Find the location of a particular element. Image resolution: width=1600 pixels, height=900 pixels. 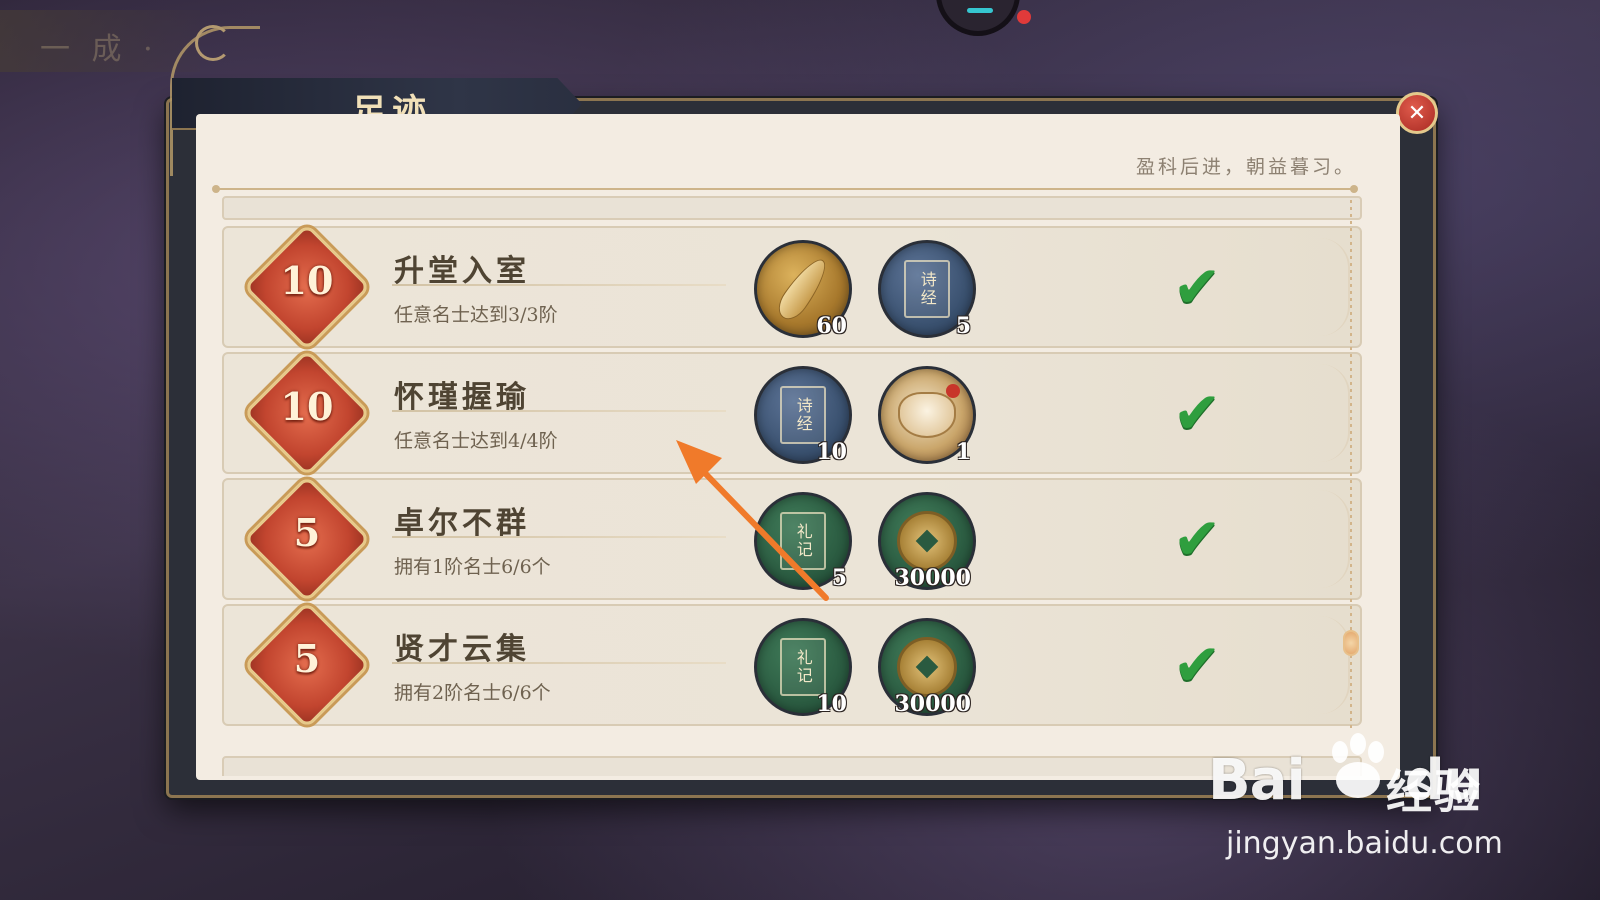

reward-count: 60 is located at coordinates (831, 326).